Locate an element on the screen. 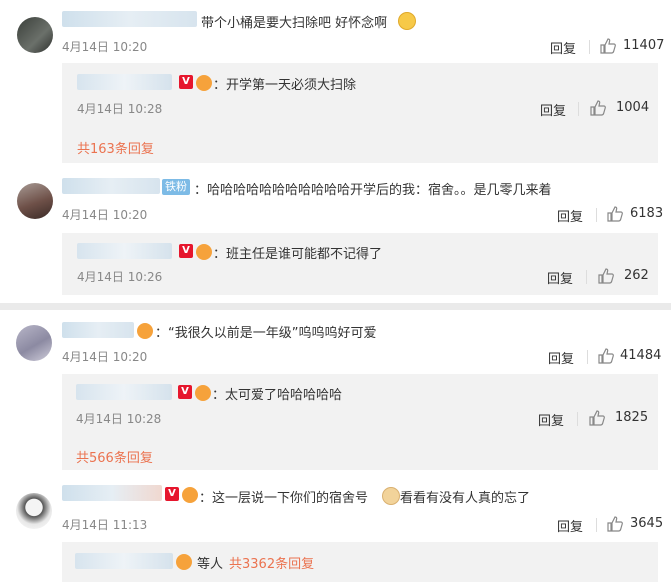  like-count: 1825 is located at coordinates (631, 417).